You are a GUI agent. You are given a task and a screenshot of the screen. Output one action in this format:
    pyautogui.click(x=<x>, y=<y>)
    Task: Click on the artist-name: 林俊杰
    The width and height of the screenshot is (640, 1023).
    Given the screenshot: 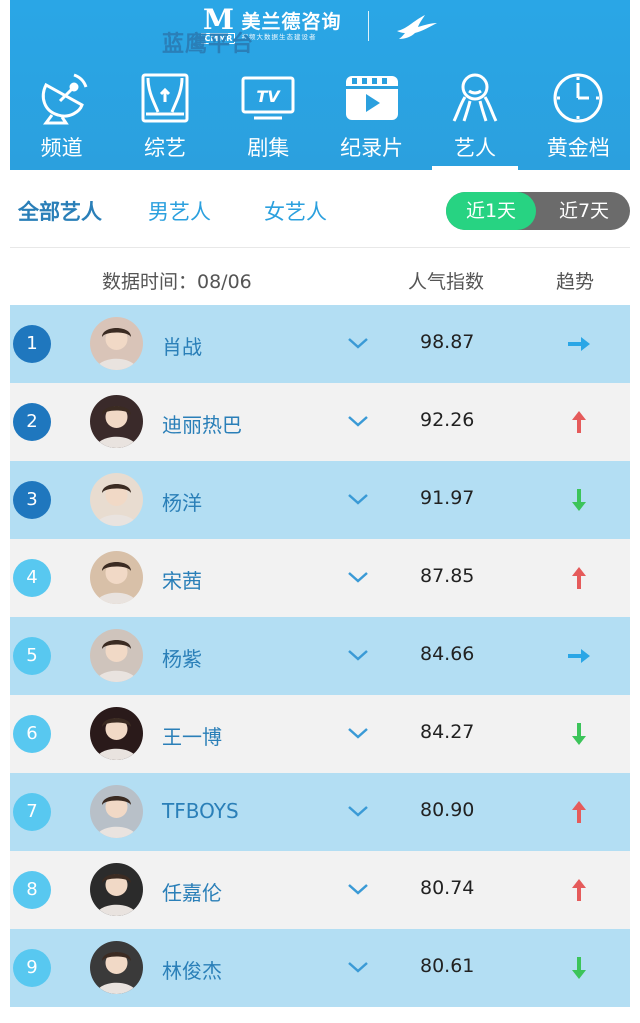 What is the action you would take?
    pyautogui.click(x=192, y=969)
    